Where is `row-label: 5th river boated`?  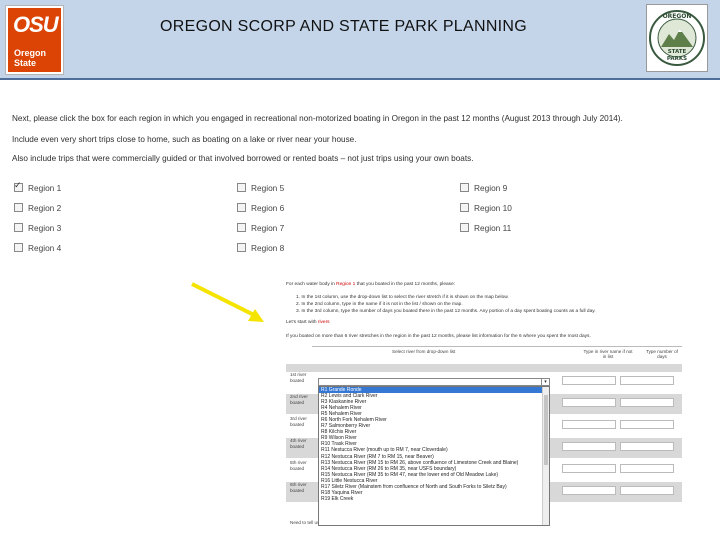 row-label: 5th river boated is located at coordinates (298, 465).